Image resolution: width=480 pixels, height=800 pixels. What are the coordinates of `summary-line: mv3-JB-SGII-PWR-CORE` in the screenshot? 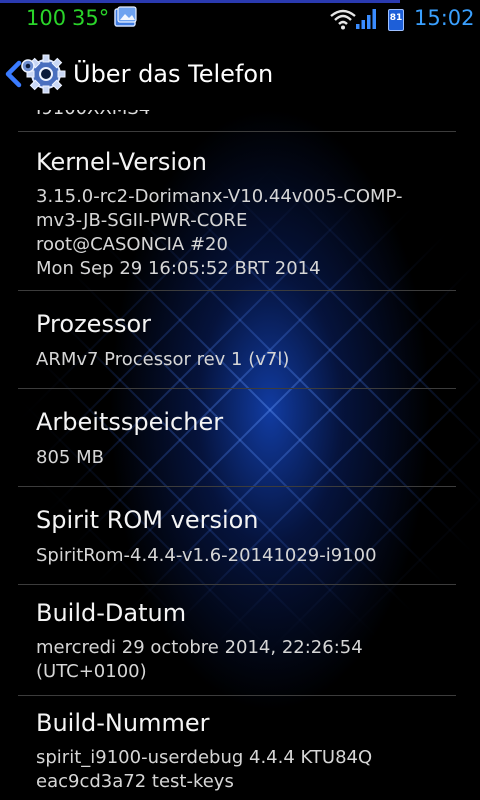 It's located at (142, 220).